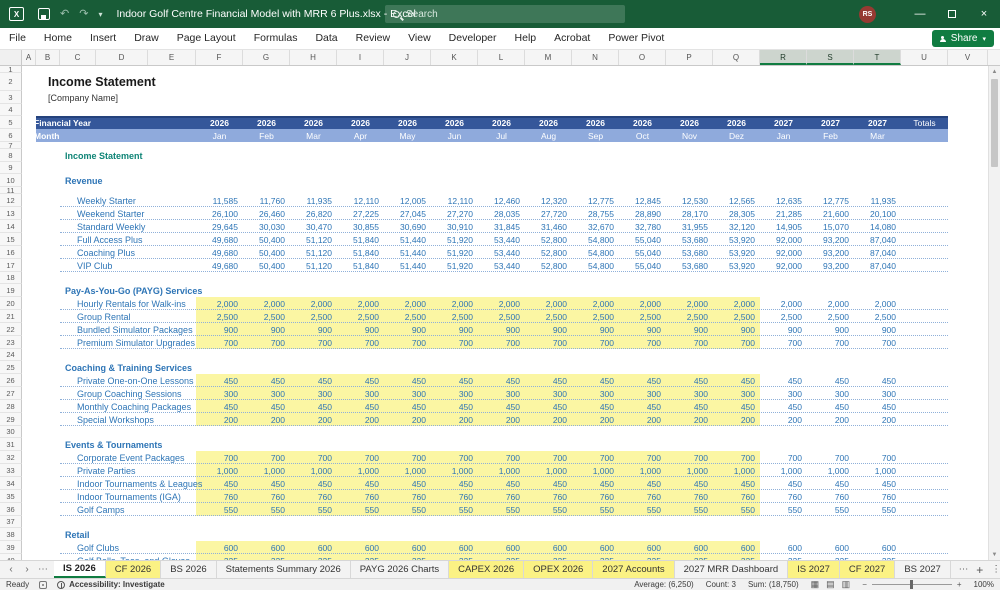 Image resolution: width=1000 pixels, height=590 pixels. What do you see at coordinates (27, 569) in the screenshot?
I see `sheet-next-icon: ›` at bounding box center [27, 569].